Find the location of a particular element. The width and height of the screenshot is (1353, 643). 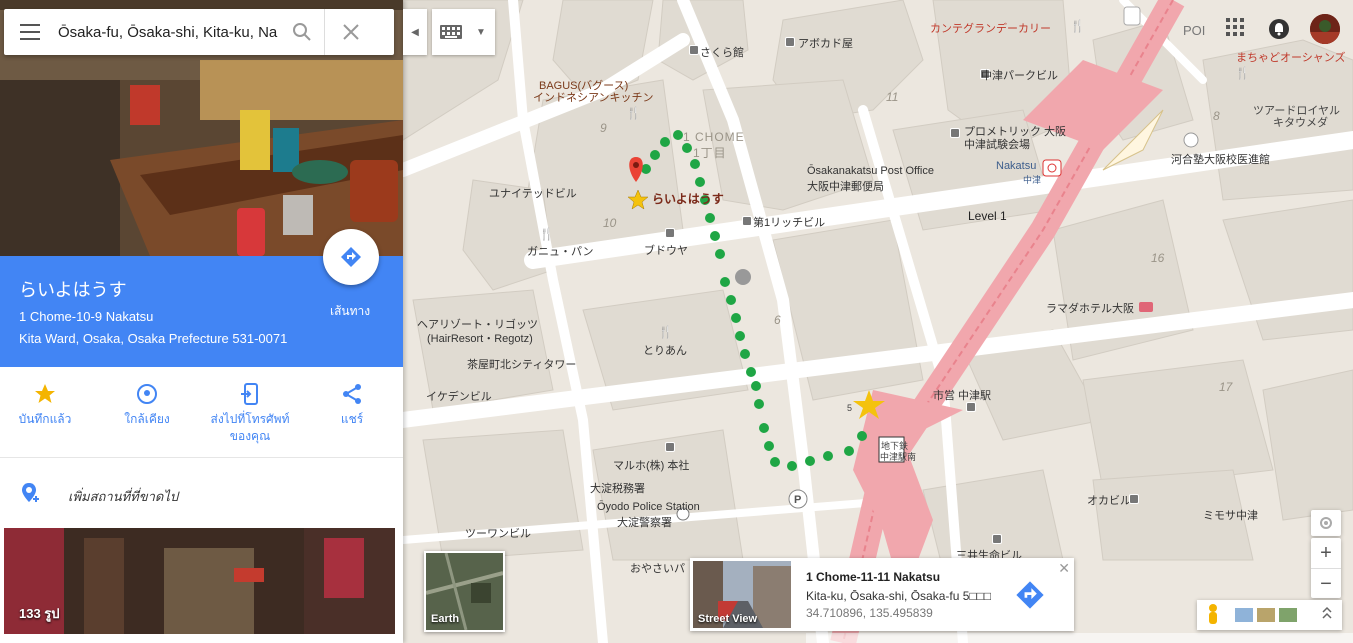

clear-search-button is located at coordinates (351, 32).